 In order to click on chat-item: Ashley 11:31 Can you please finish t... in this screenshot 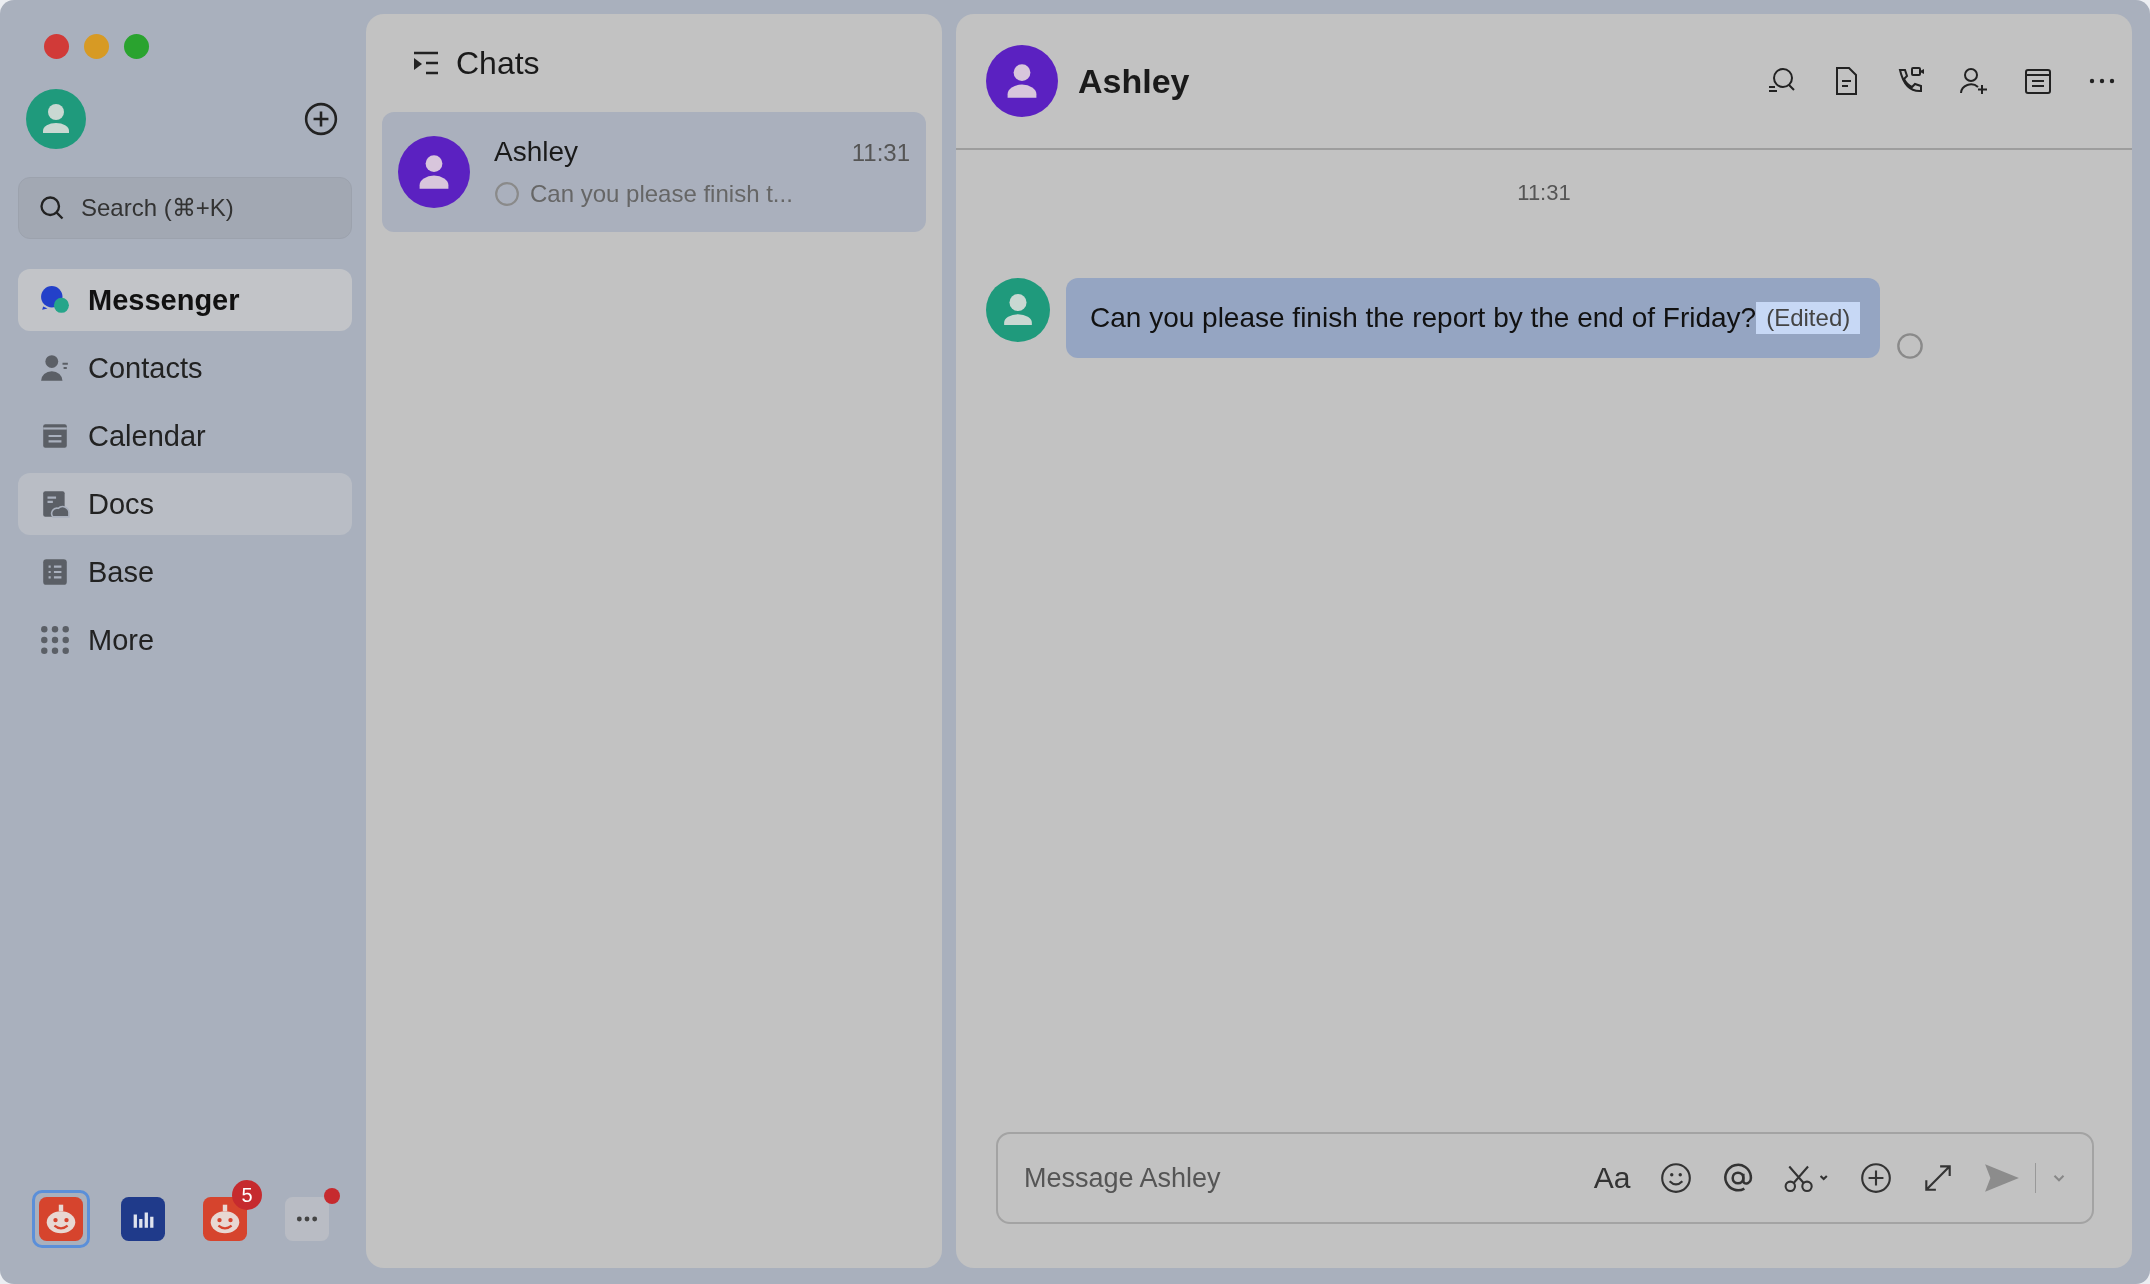, I will do `click(654, 172)`.